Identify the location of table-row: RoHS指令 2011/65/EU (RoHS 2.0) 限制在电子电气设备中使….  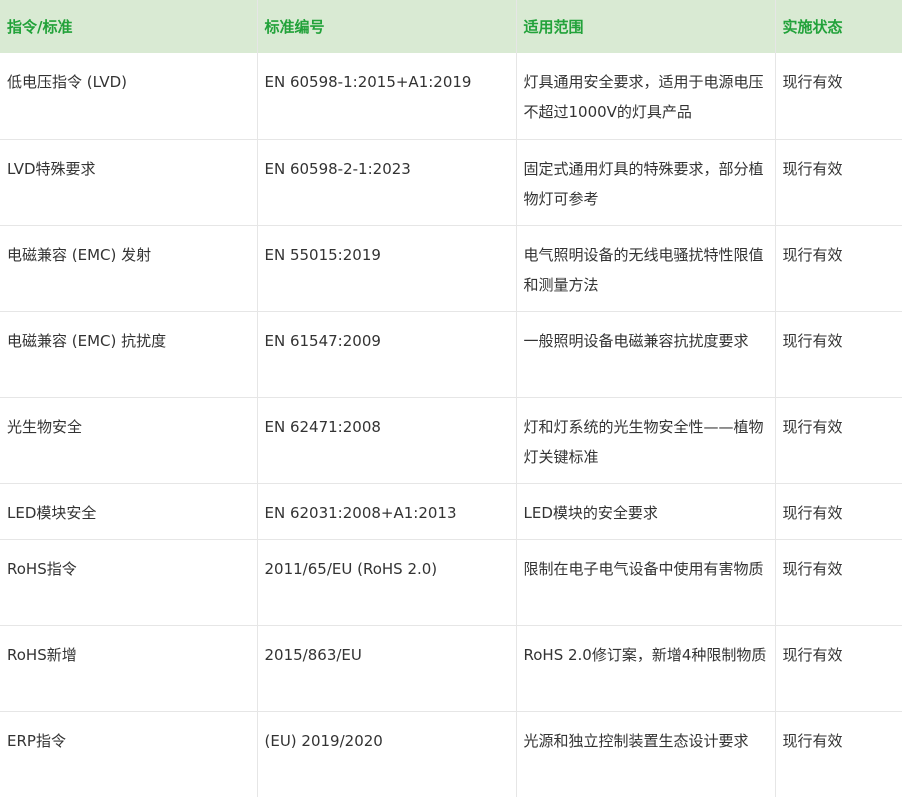
(451, 582).